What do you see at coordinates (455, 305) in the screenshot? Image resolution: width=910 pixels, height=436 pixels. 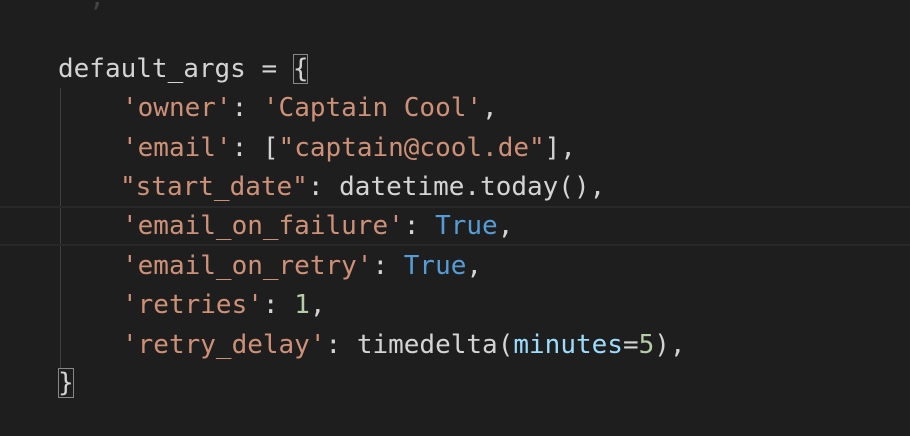 I see `code-line-retries: 'retries': 1,` at bounding box center [455, 305].